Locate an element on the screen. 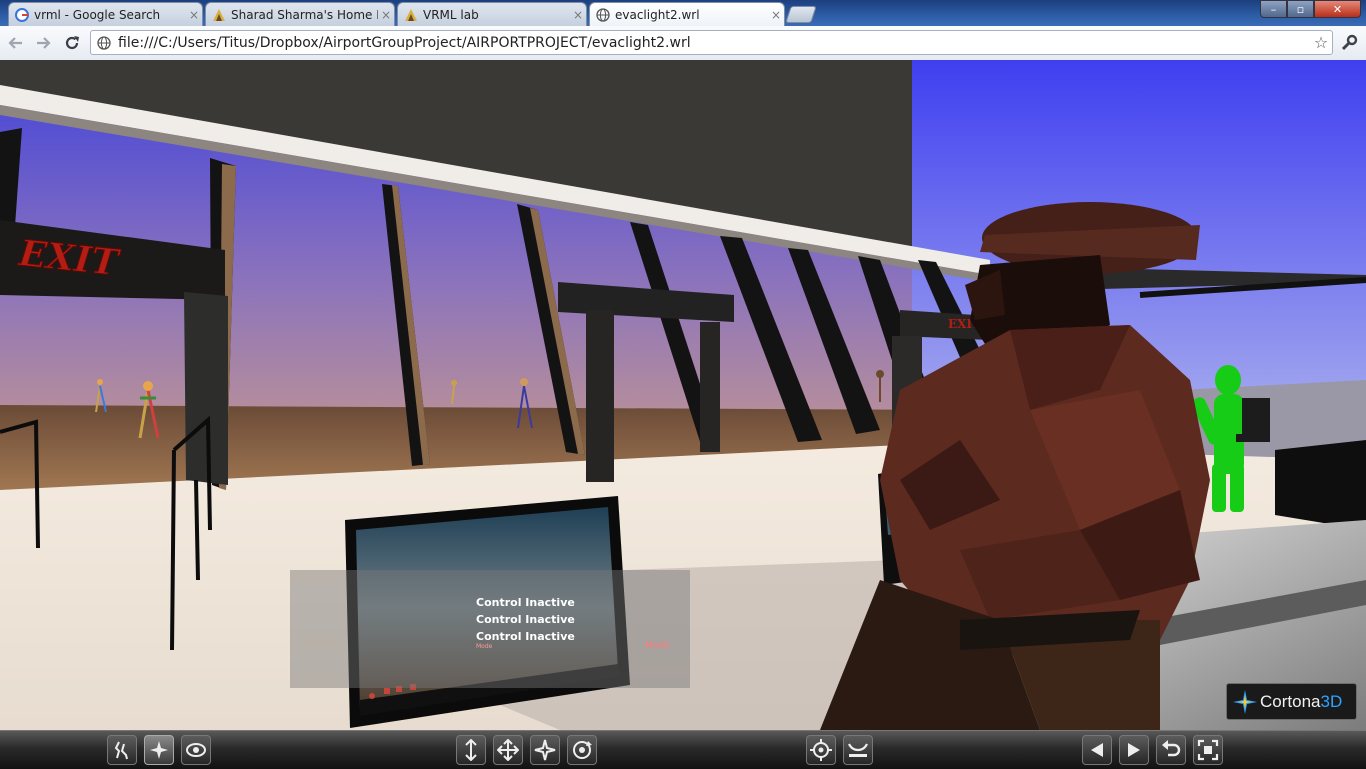  cortona-brand: Cortona is located at coordinates (1290, 701).